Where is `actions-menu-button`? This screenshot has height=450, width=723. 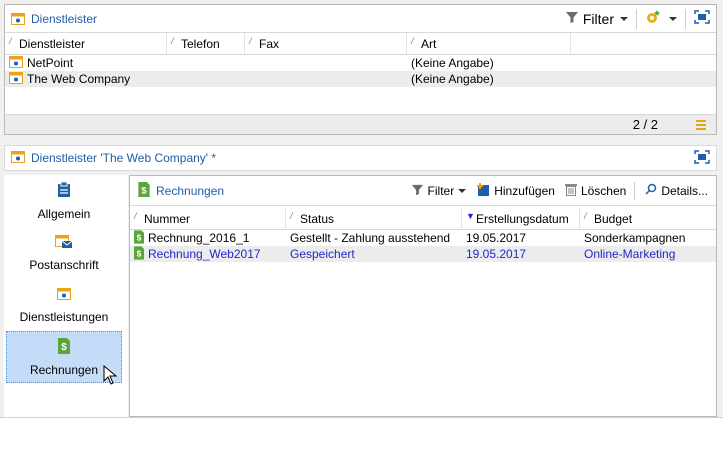 actions-menu-button is located at coordinates (661, 18).